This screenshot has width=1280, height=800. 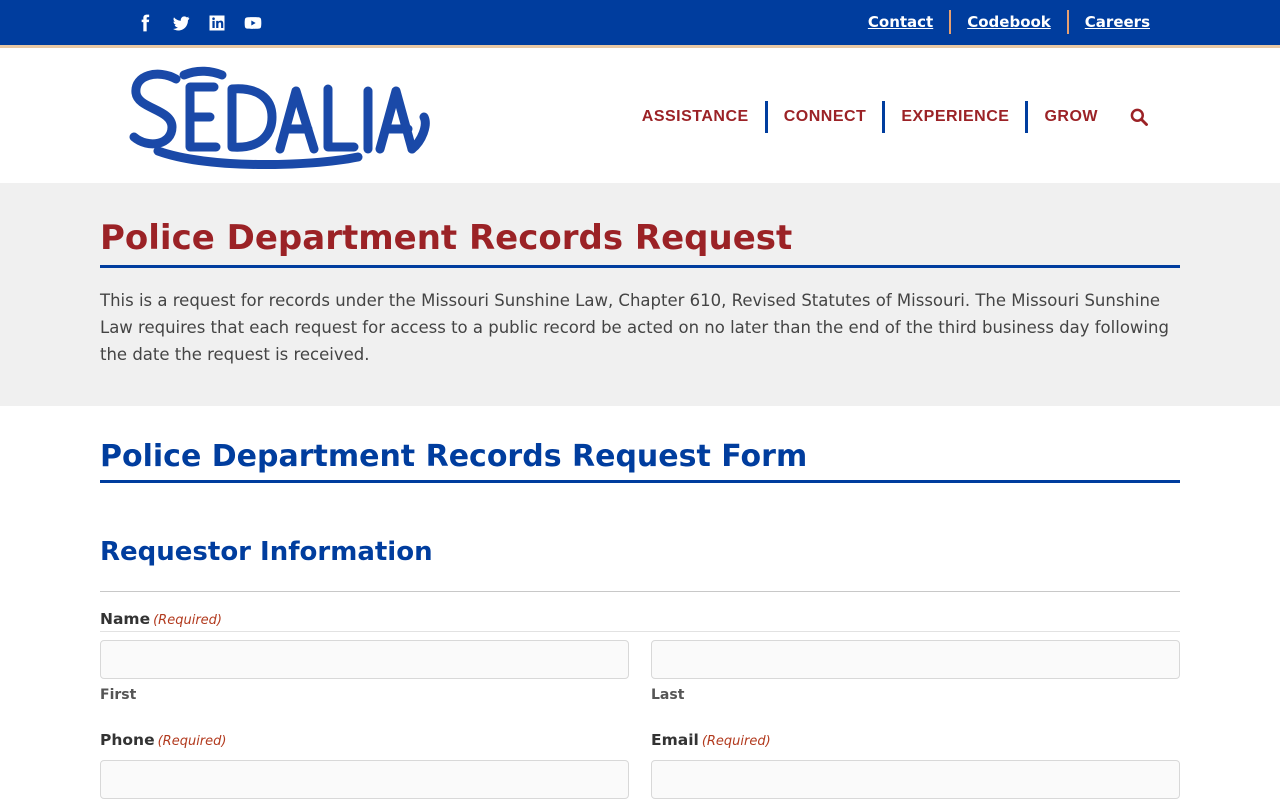 What do you see at coordinates (253, 23) in the screenshot?
I see `youtube-icon` at bounding box center [253, 23].